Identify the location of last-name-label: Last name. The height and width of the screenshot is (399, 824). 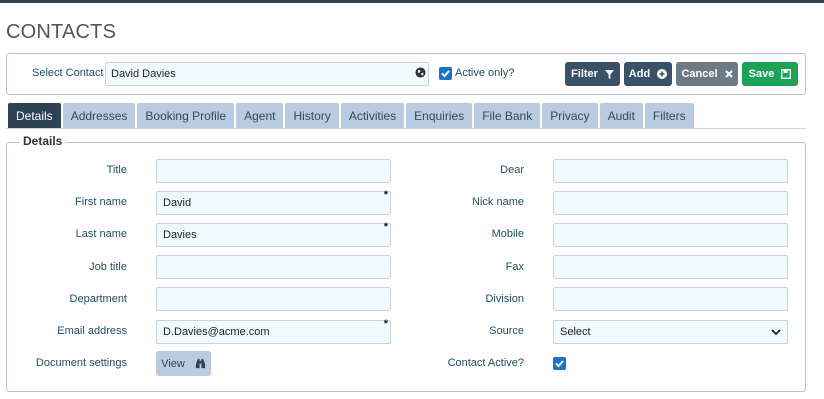
(101, 234).